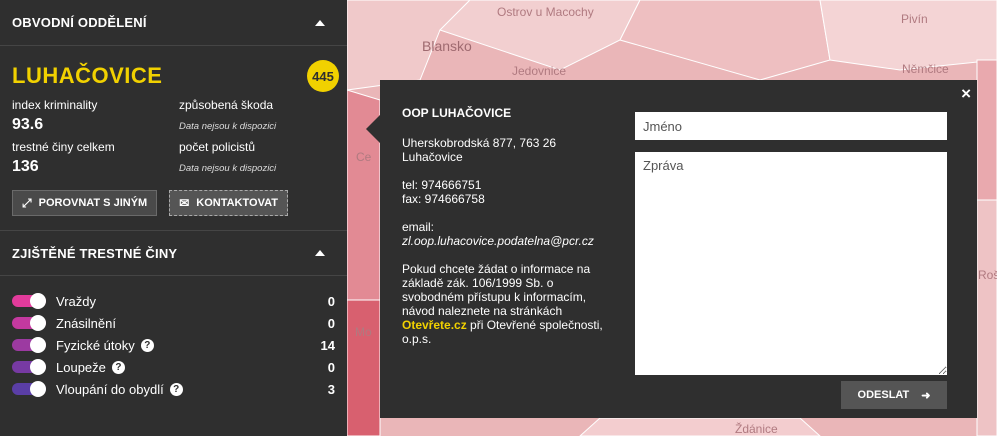  I want to click on contact-button: ✉ KONTAKTOVAT, so click(228, 203).